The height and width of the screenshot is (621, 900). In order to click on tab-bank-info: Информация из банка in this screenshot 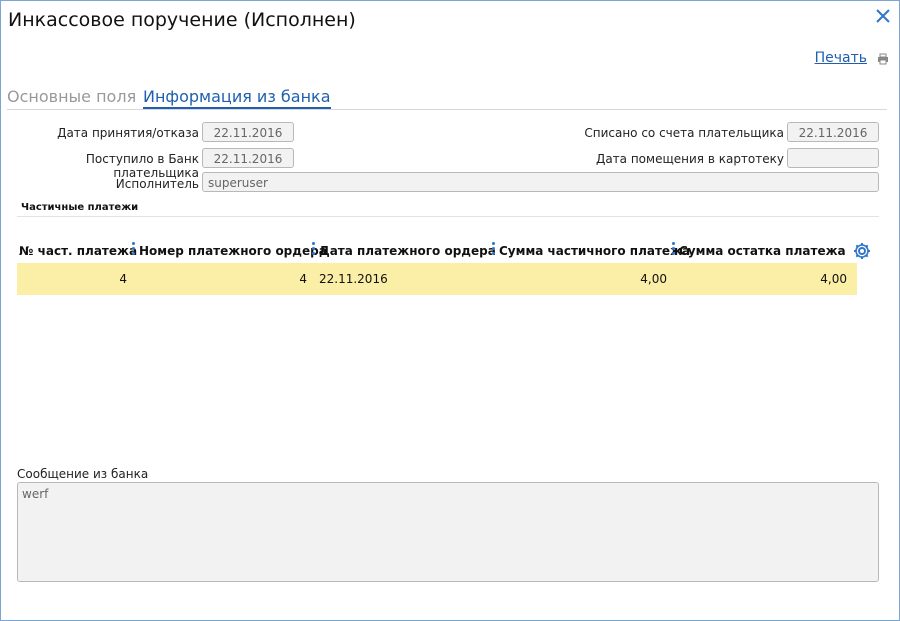, I will do `click(237, 98)`.